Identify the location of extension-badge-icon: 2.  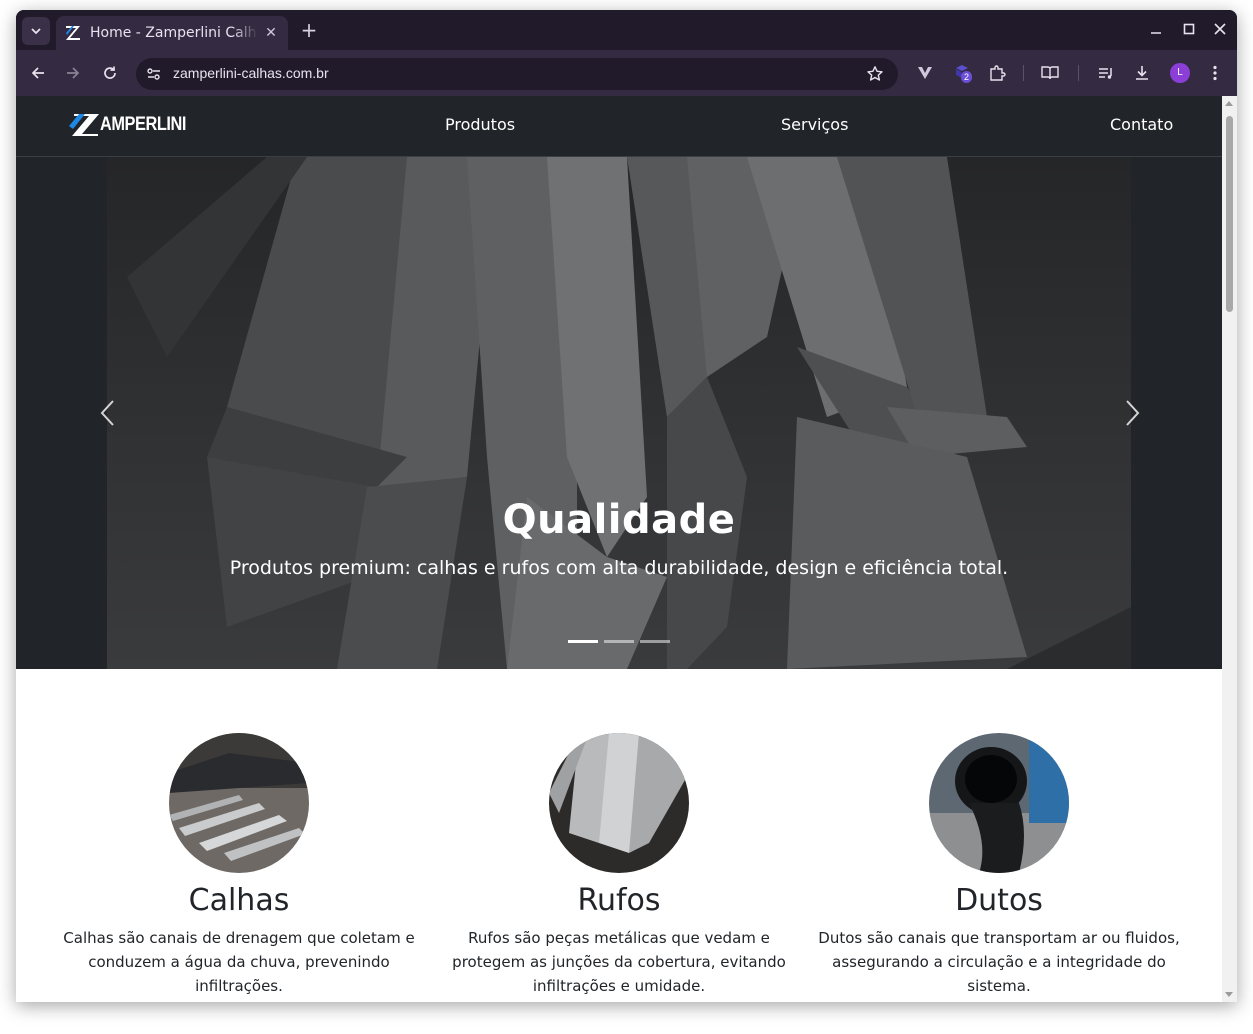
(962, 73).